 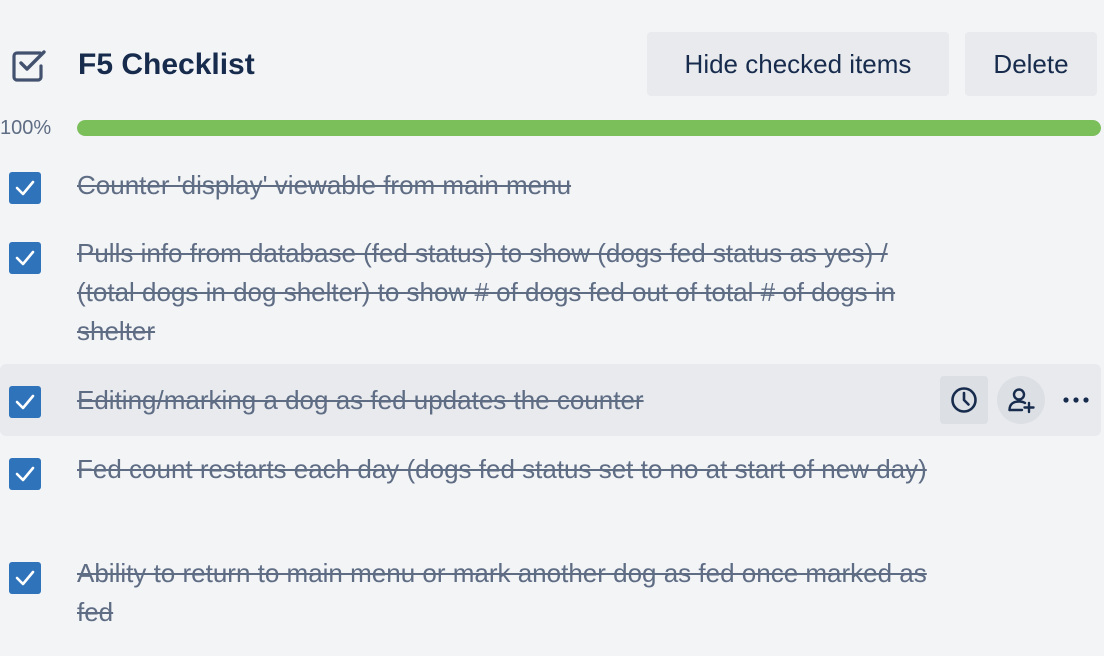 I want to click on due-date-button, so click(x=964, y=400).